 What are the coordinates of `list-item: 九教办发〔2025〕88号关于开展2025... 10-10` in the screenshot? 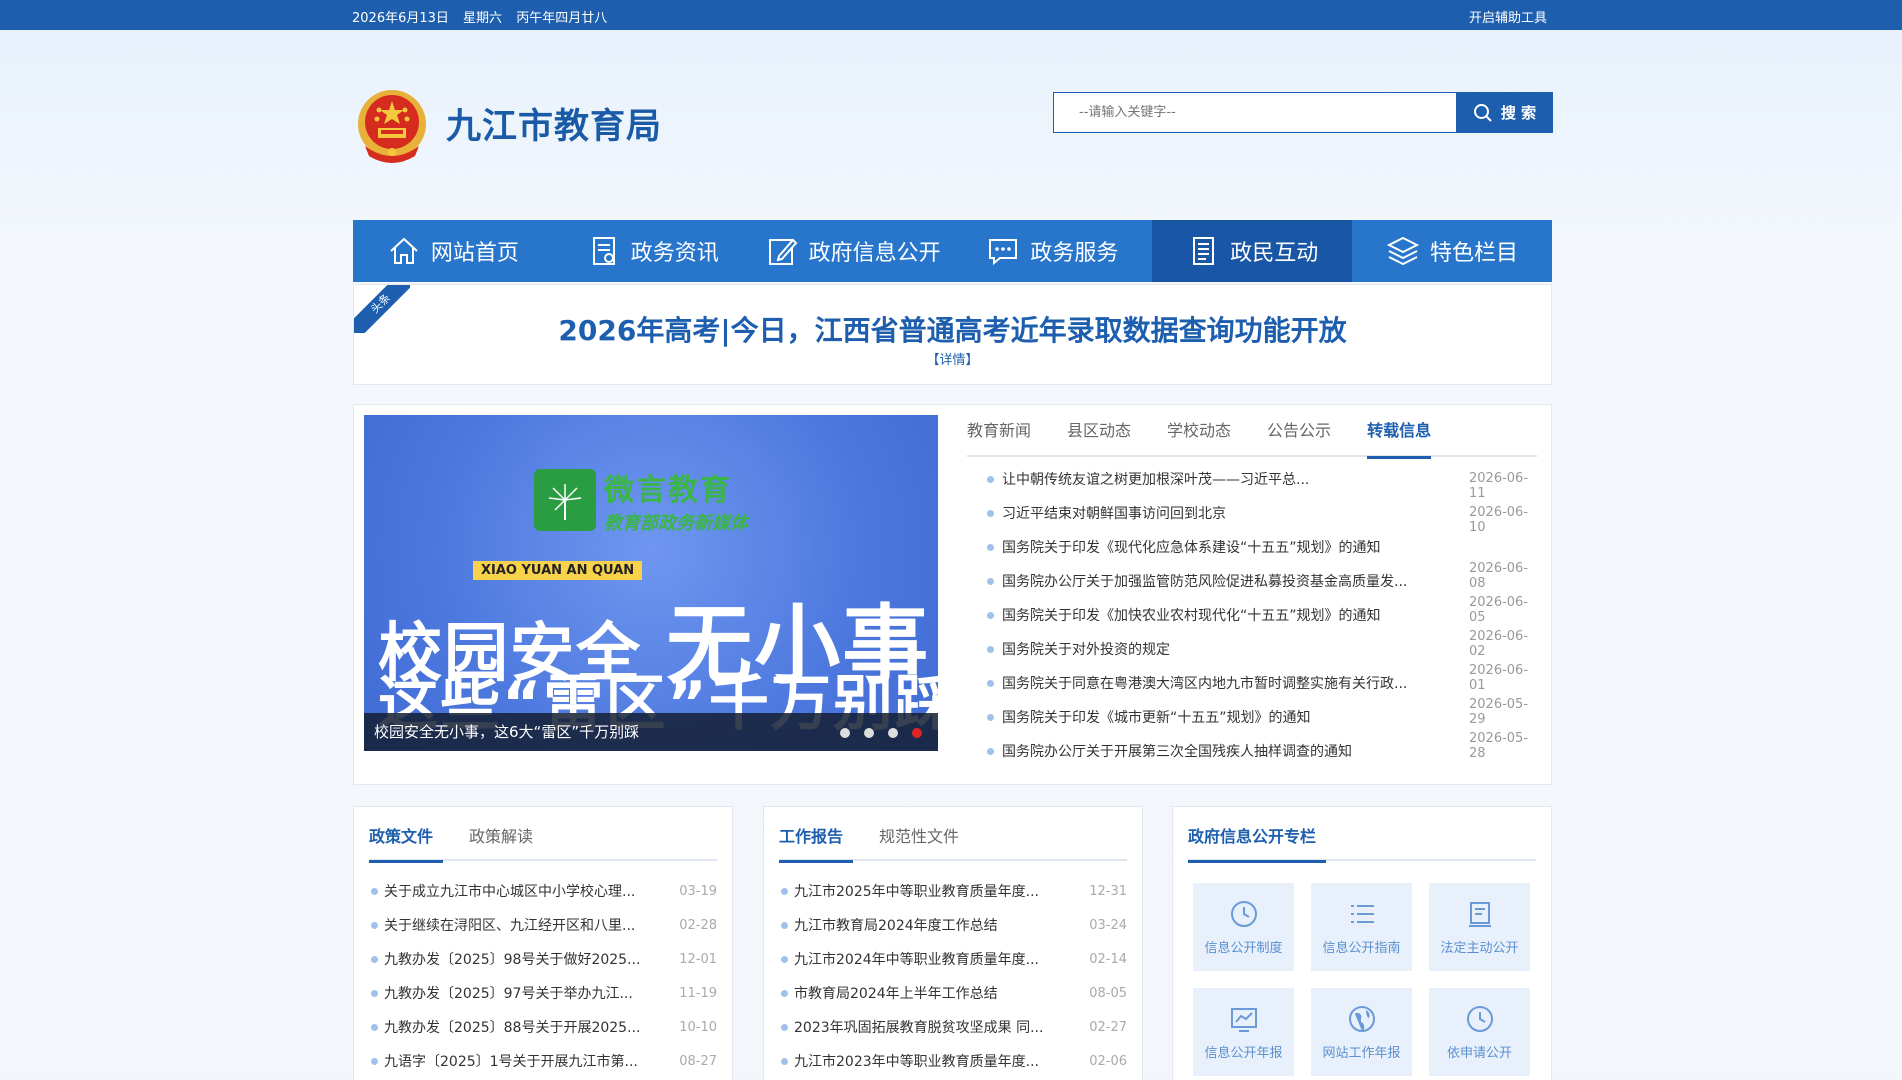 It's located at (543, 1028).